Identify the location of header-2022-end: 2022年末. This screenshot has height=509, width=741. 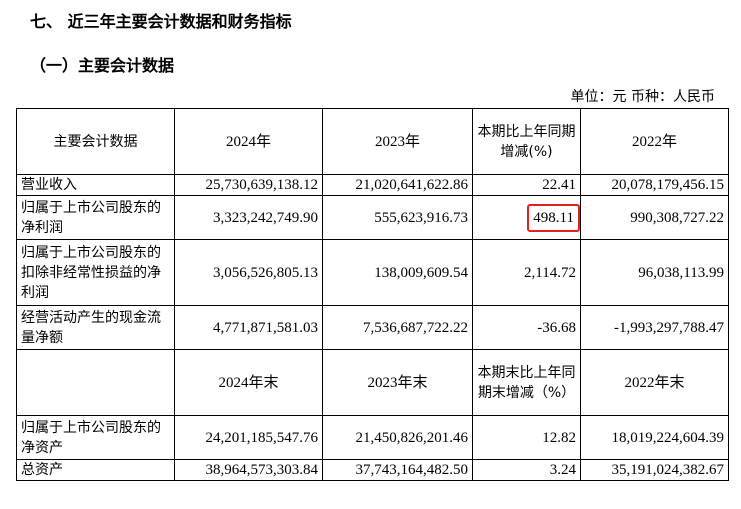
(654, 382).